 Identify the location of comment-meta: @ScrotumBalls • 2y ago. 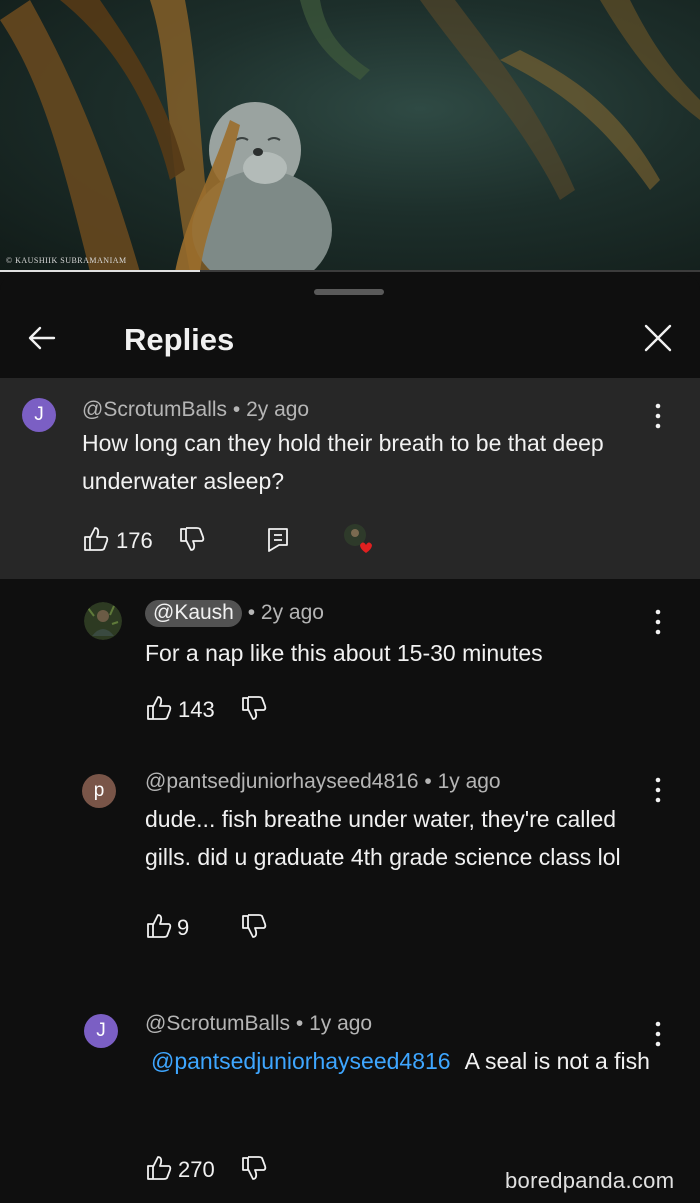
(195, 410).